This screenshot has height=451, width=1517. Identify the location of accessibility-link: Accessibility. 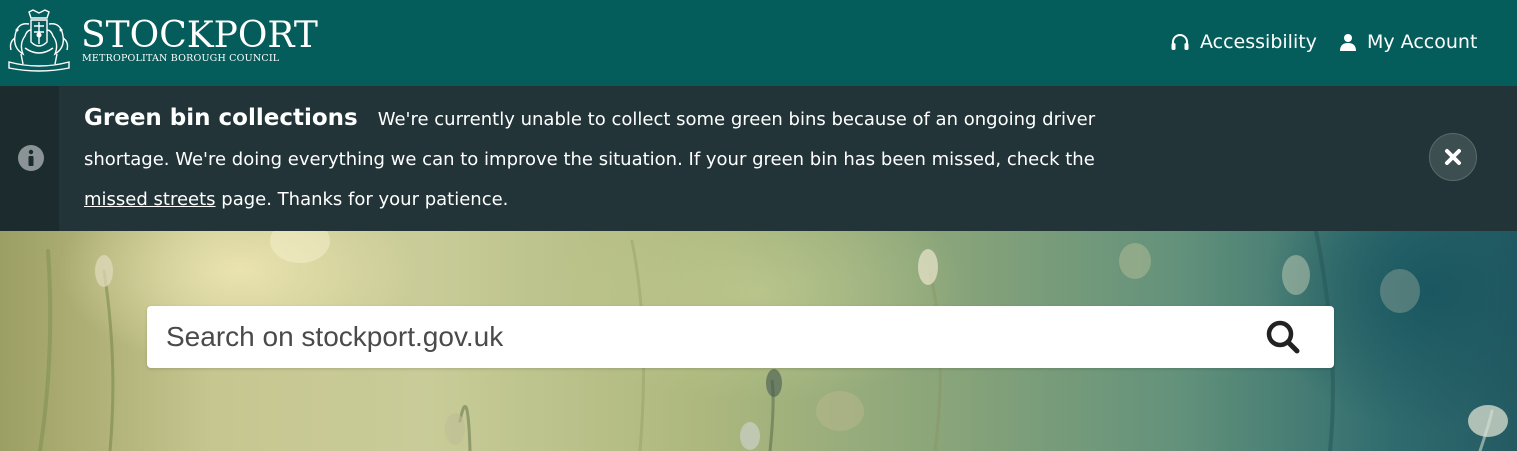
(1243, 42).